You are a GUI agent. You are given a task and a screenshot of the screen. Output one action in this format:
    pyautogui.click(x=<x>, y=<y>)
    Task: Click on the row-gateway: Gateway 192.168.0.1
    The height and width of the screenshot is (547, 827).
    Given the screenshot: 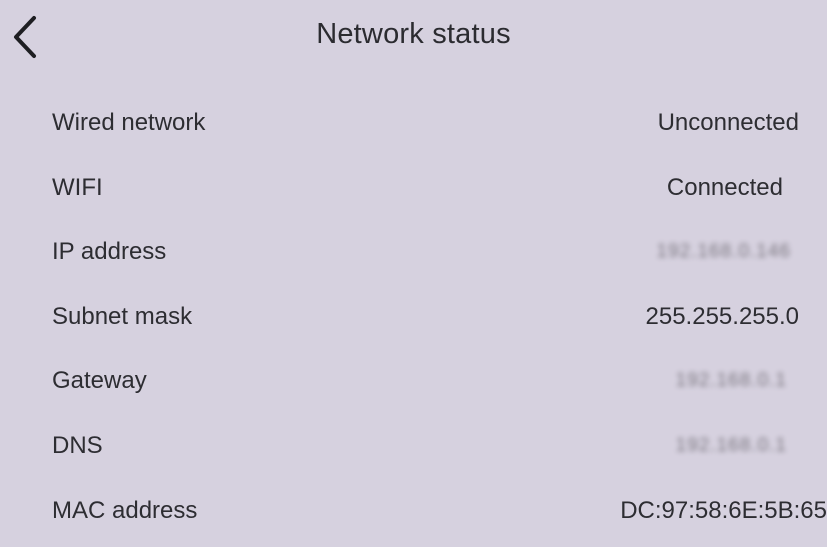 What is the action you would take?
    pyautogui.click(x=413, y=385)
    